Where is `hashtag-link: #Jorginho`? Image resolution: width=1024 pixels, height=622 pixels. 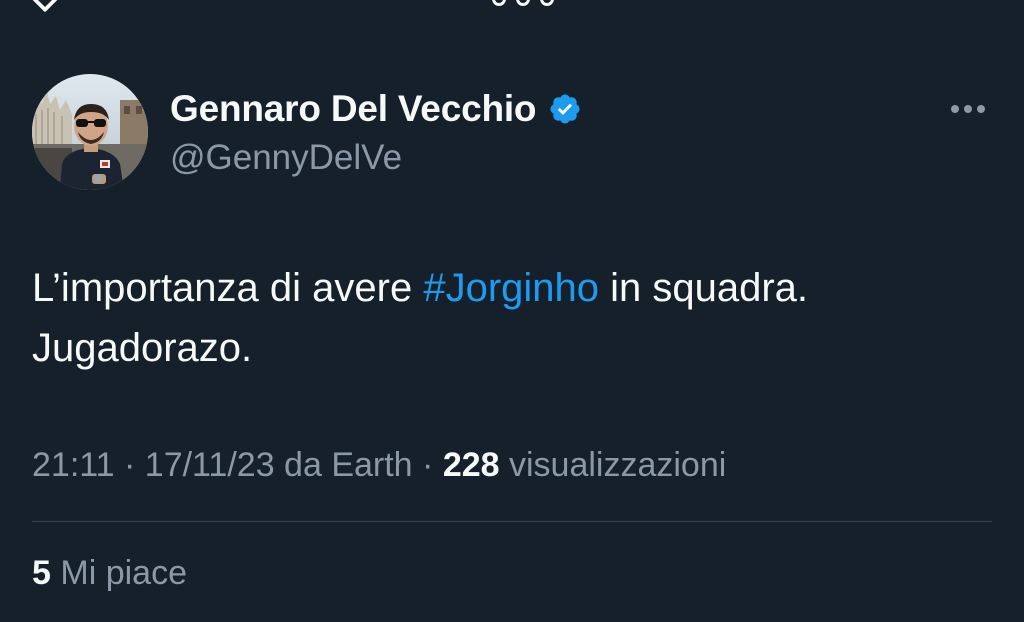 hashtag-link: #Jorginho is located at coordinates (511, 288).